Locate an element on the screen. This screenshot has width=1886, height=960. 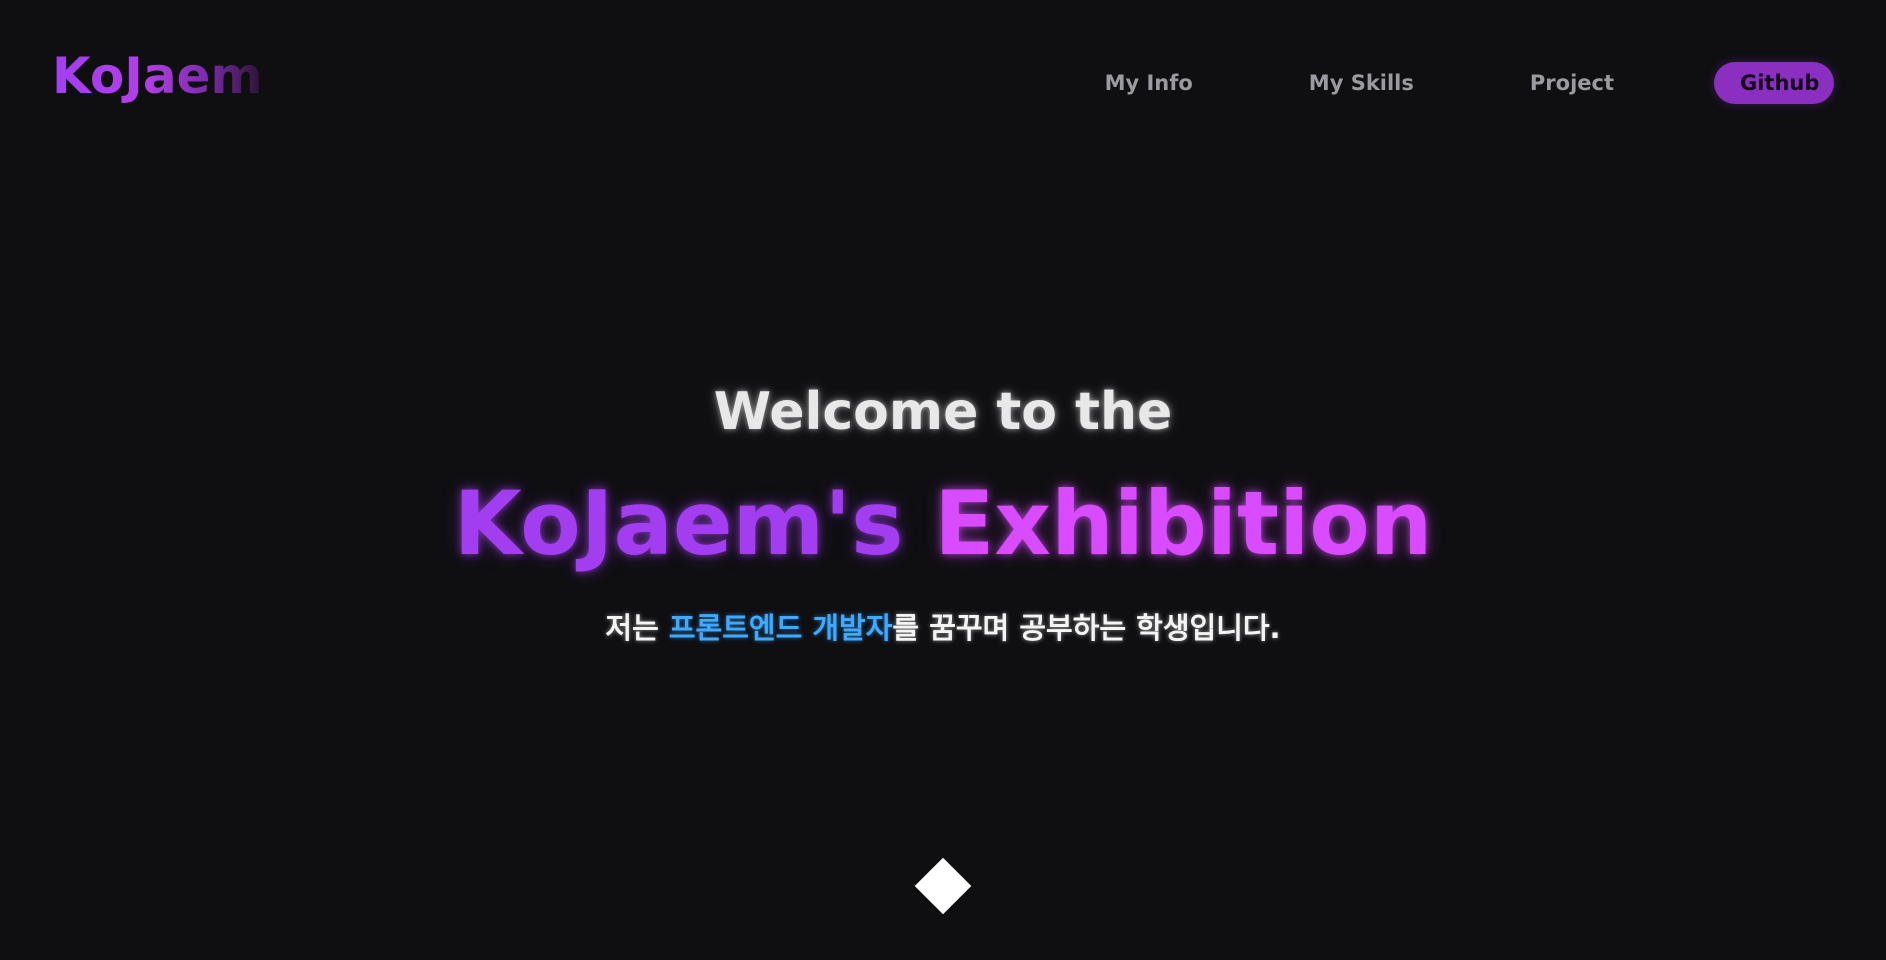
nav-project: Project is located at coordinates (1572, 83).